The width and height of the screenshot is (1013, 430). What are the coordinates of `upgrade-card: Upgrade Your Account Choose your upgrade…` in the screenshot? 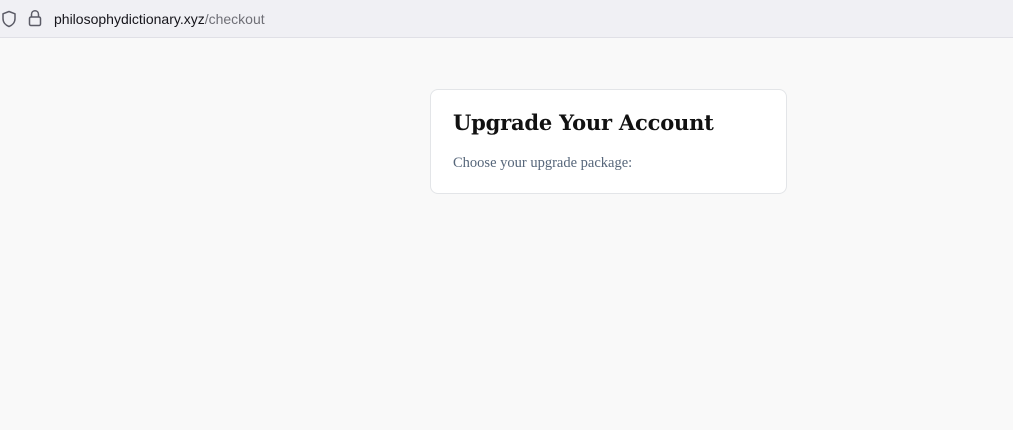 It's located at (608, 141).